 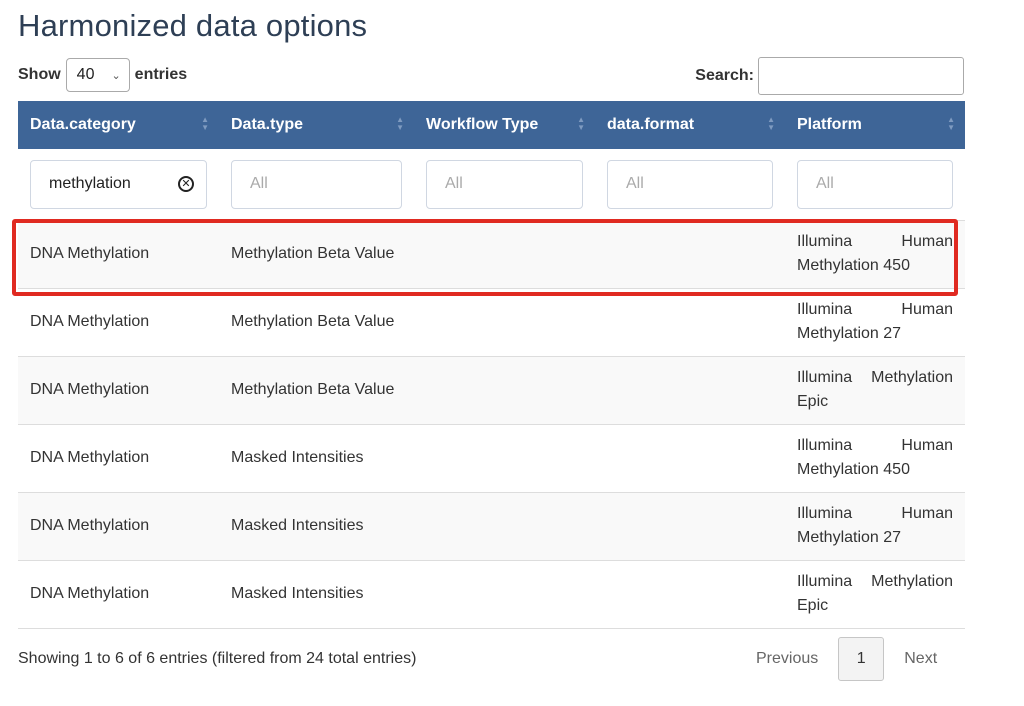 I want to click on column-header-label: data.format, so click(x=651, y=124).